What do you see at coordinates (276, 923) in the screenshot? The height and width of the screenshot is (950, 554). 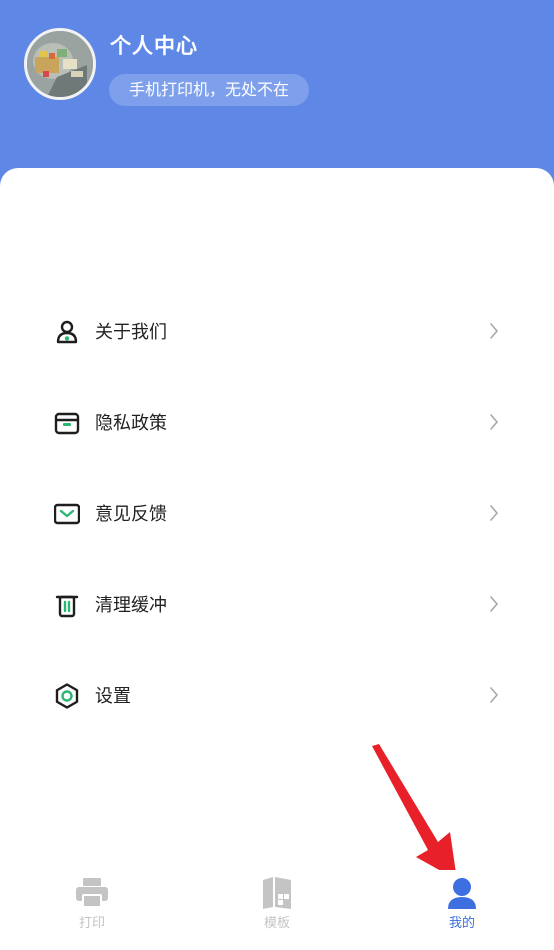 I see `tab-label: 模板` at bounding box center [276, 923].